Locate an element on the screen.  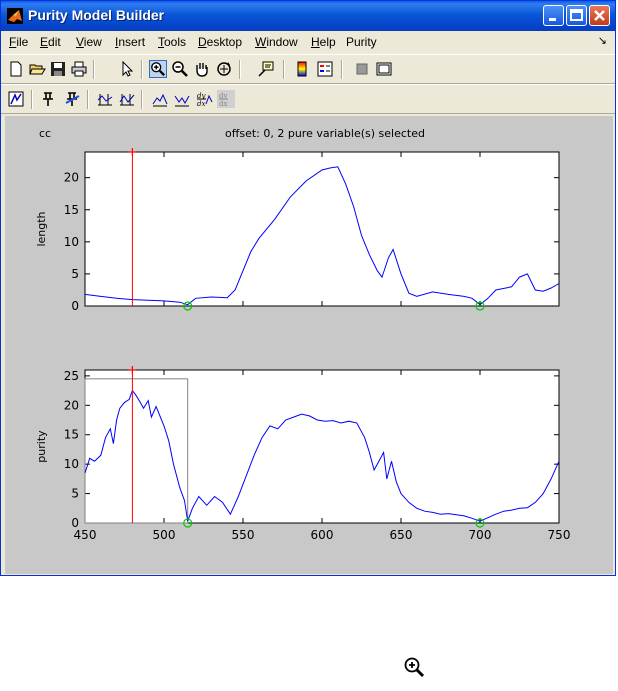
derivative-2-icon is located at coordinates (127, 99).